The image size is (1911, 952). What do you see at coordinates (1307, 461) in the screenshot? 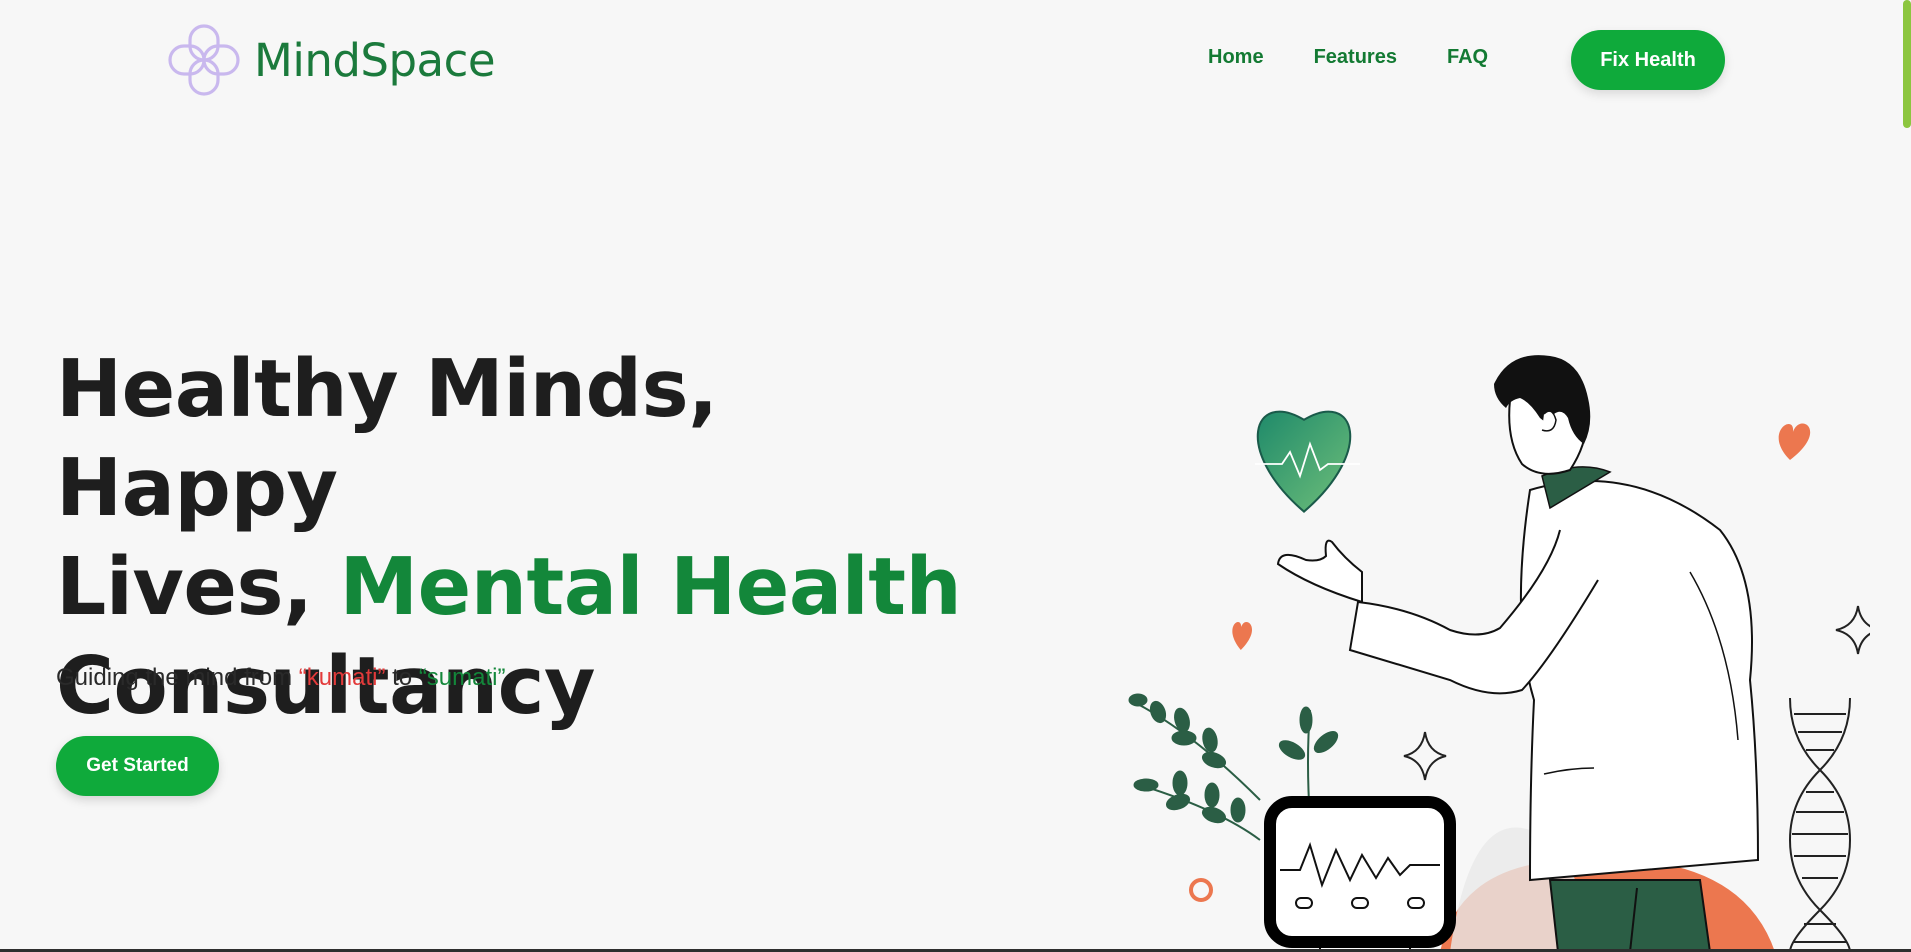
I see `heart-pulse-icon` at bounding box center [1307, 461].